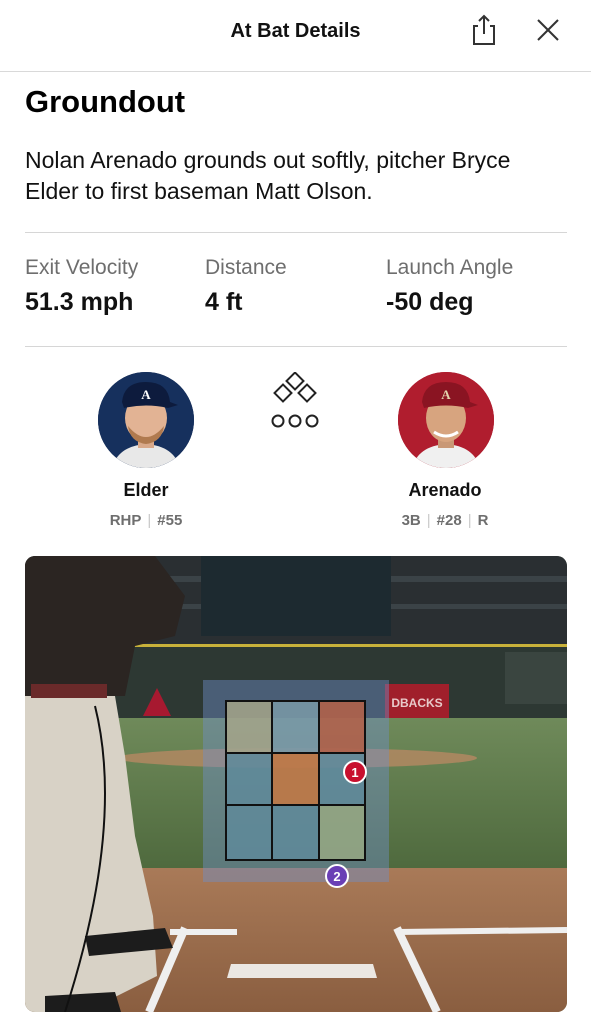  I want to click on stat-value: -50 deg, so click(430, 302).